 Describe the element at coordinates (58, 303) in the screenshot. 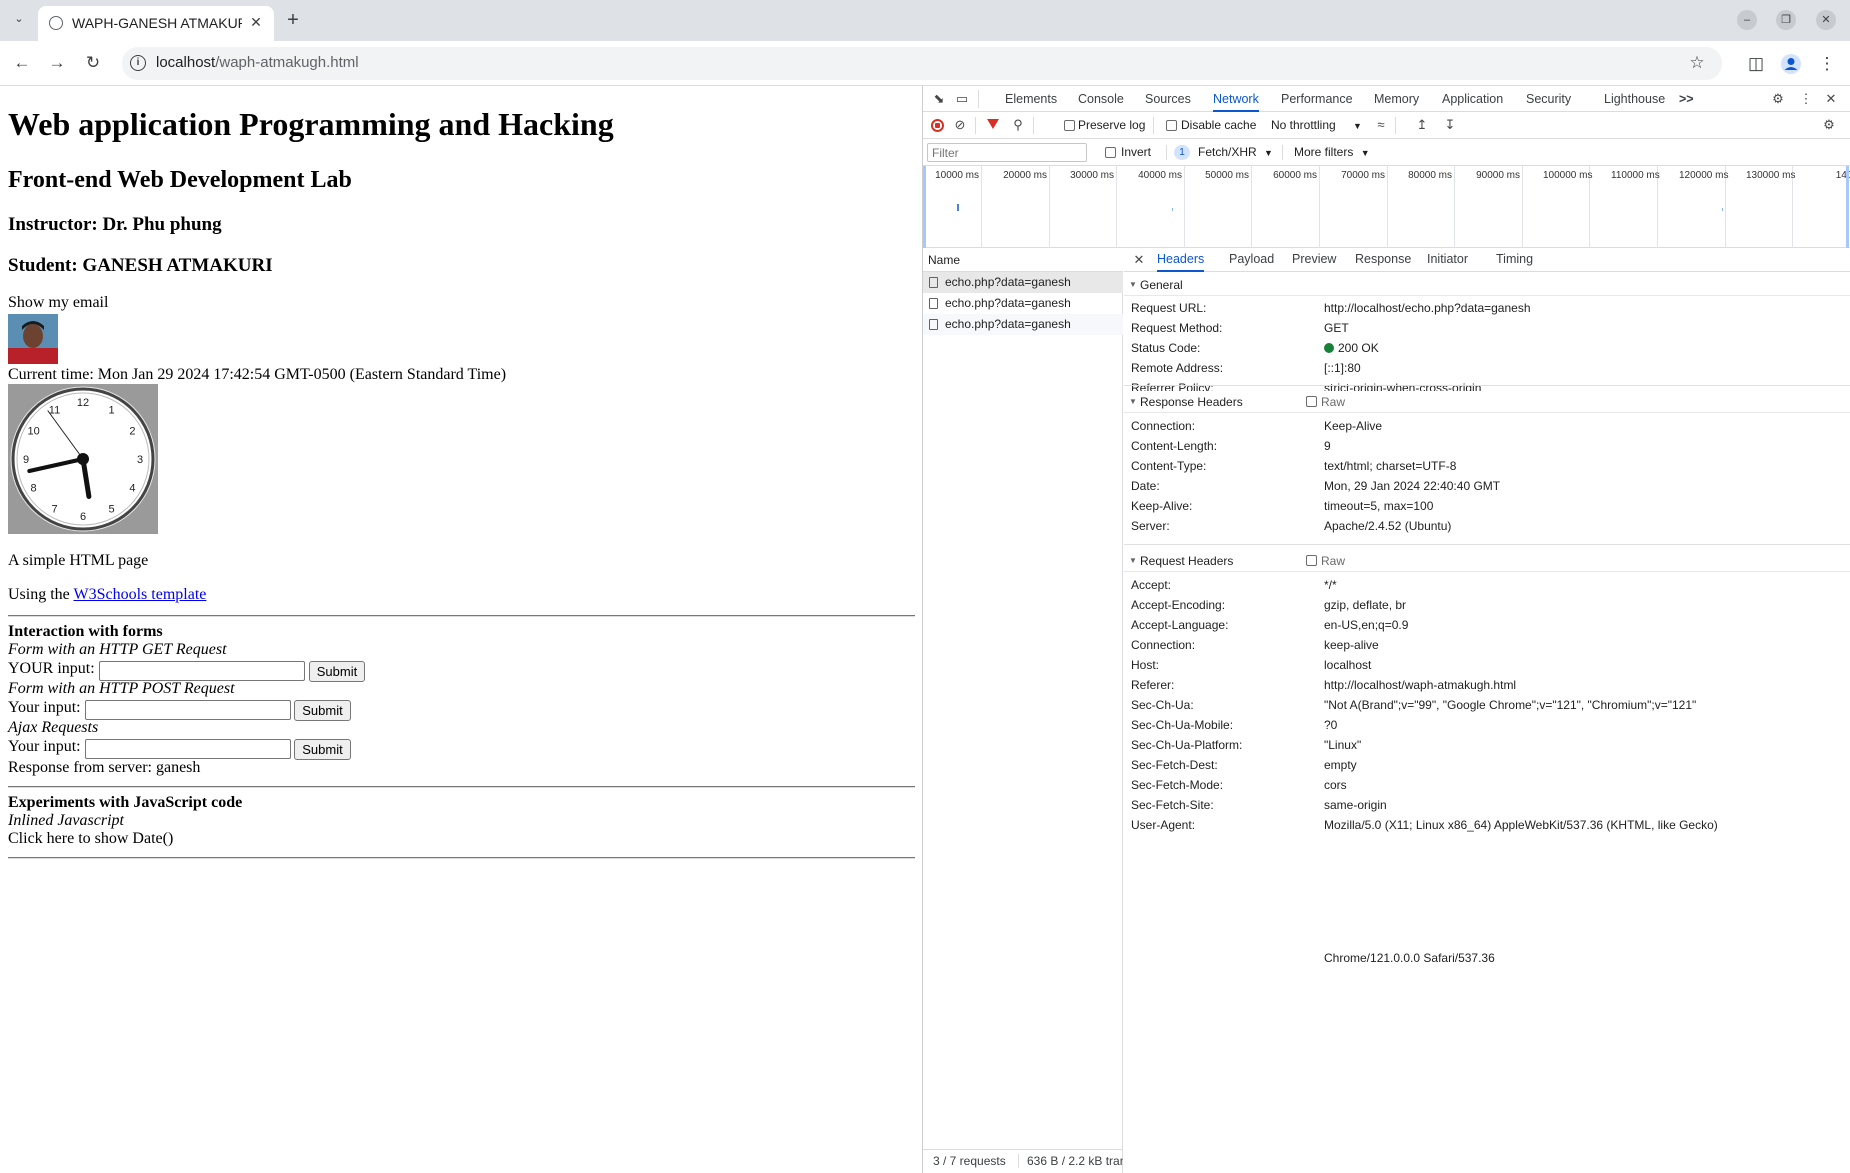

I see `show-email-text: Show my email` at that location.